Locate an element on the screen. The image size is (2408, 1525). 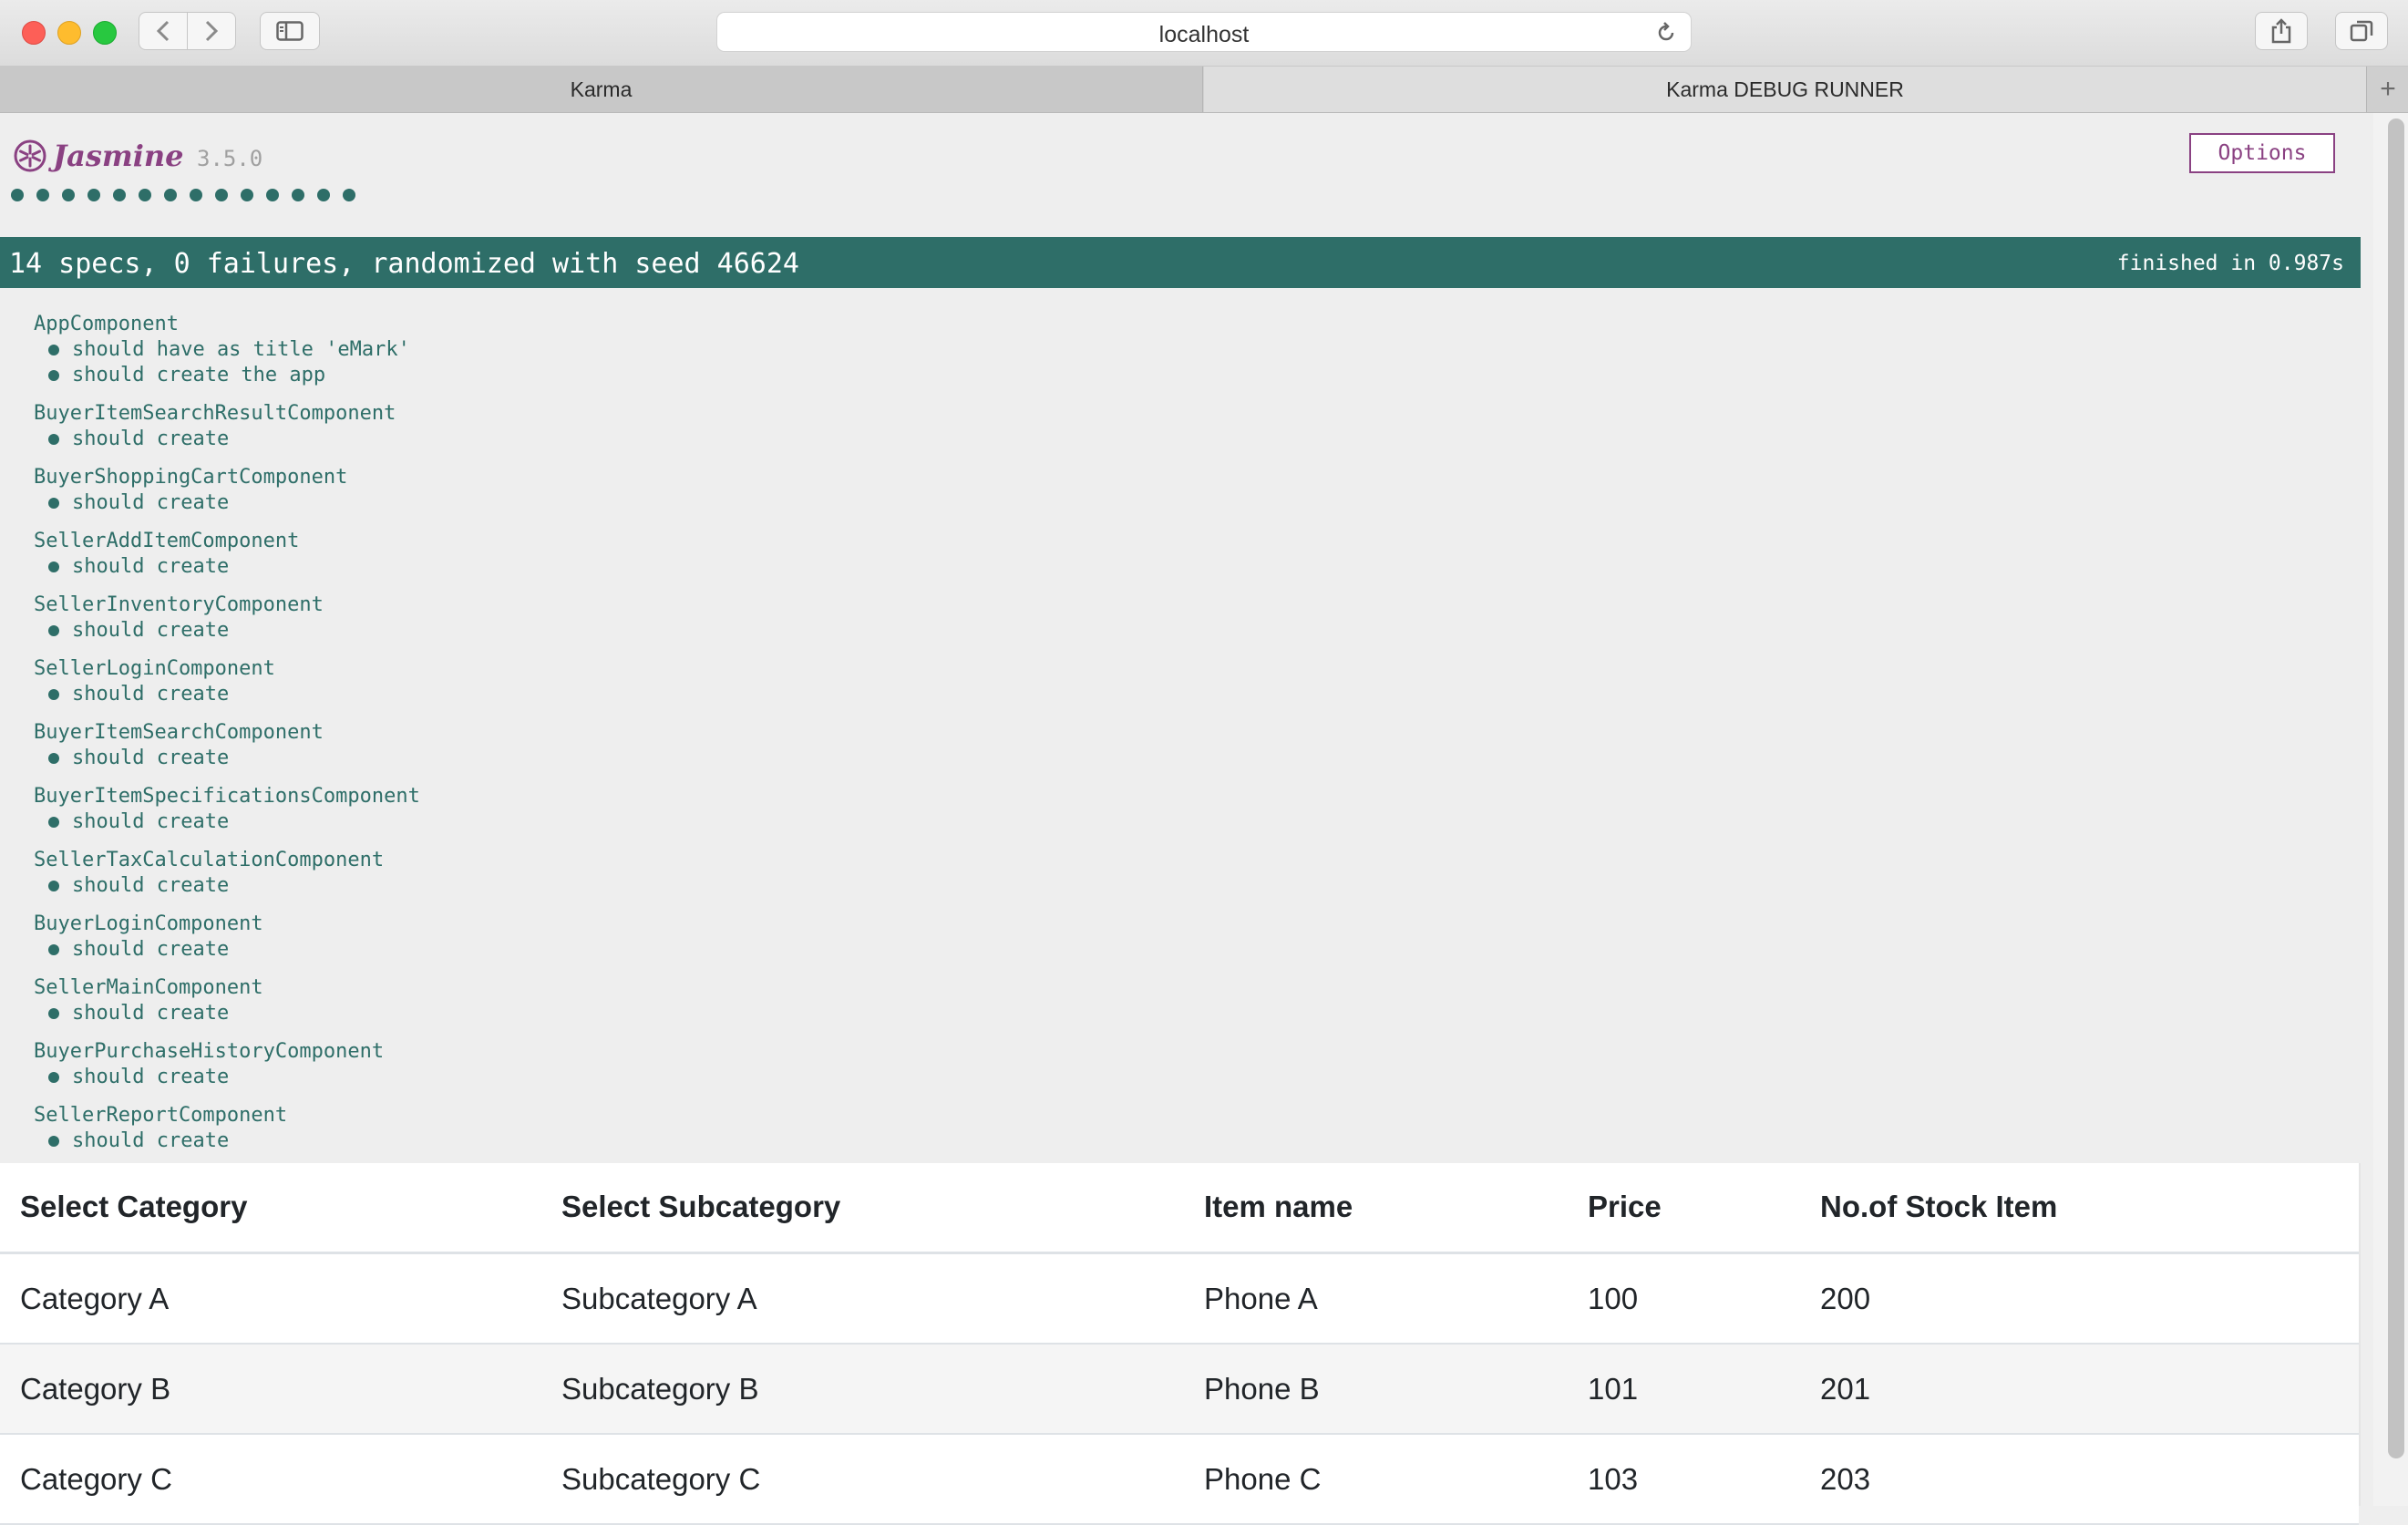
suite-name-link: SellerInventoryComponent is located at coordinates (227, 605).